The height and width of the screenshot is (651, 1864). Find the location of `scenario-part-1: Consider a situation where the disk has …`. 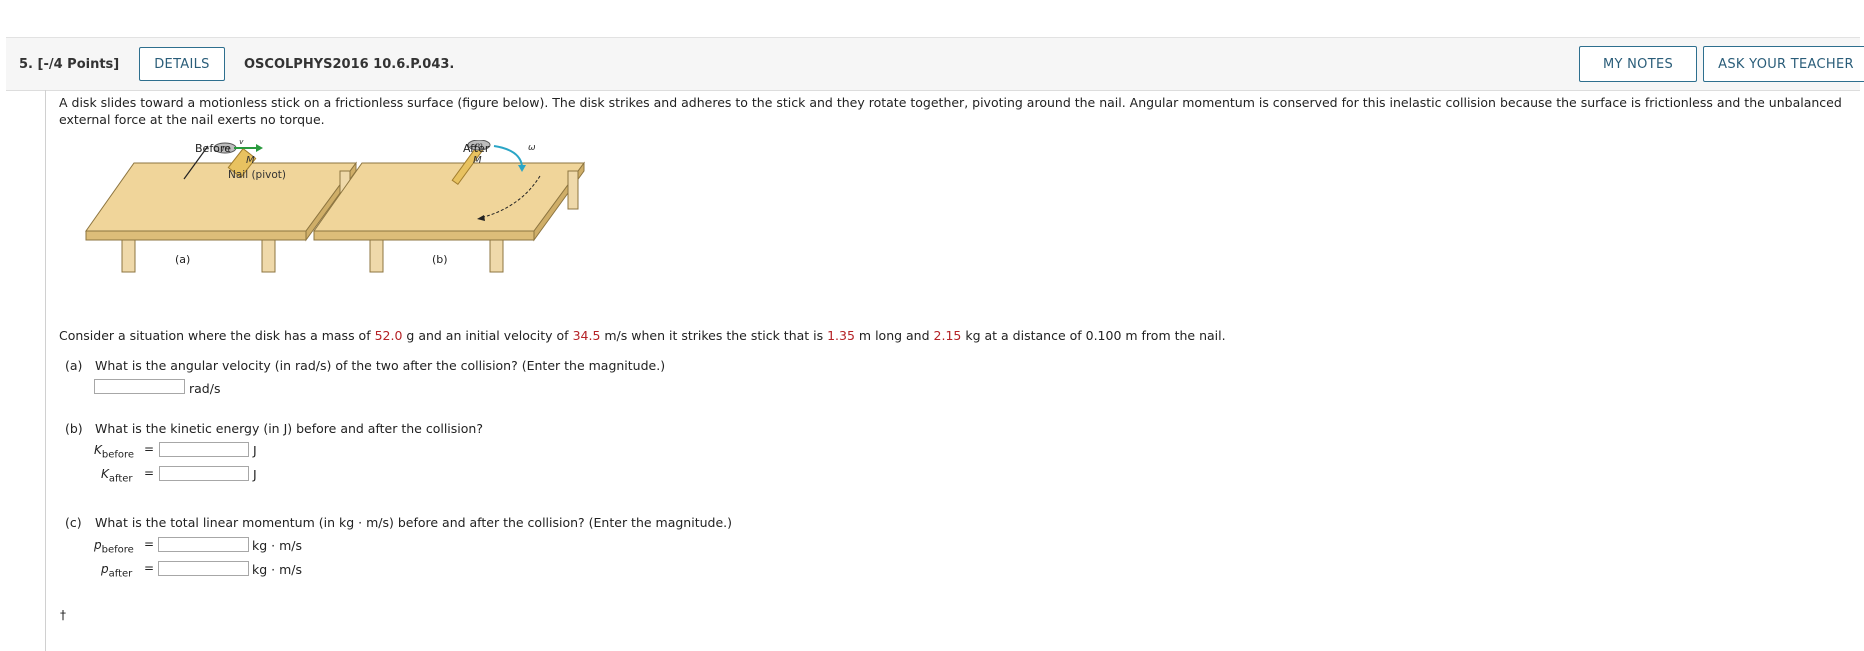

scenario-part-1: Consider a situation where the disk has … is located at coordinates (217, 335).